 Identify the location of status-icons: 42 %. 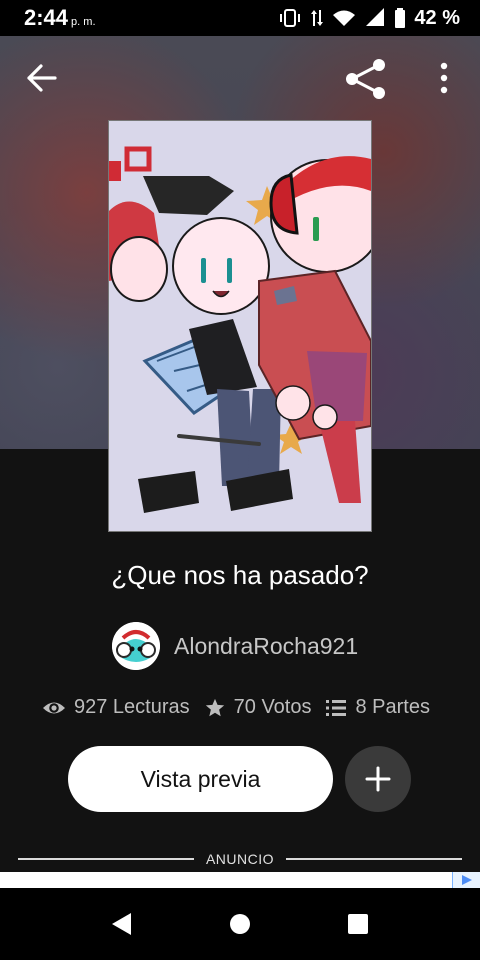
(369, 18).